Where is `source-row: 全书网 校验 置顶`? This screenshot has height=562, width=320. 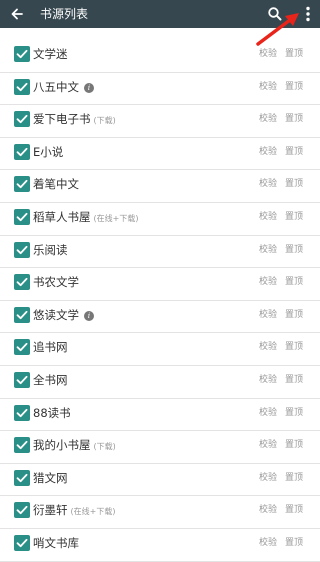 source-row: 全书网 校验 置顶 is located at coordinates (160, 382).